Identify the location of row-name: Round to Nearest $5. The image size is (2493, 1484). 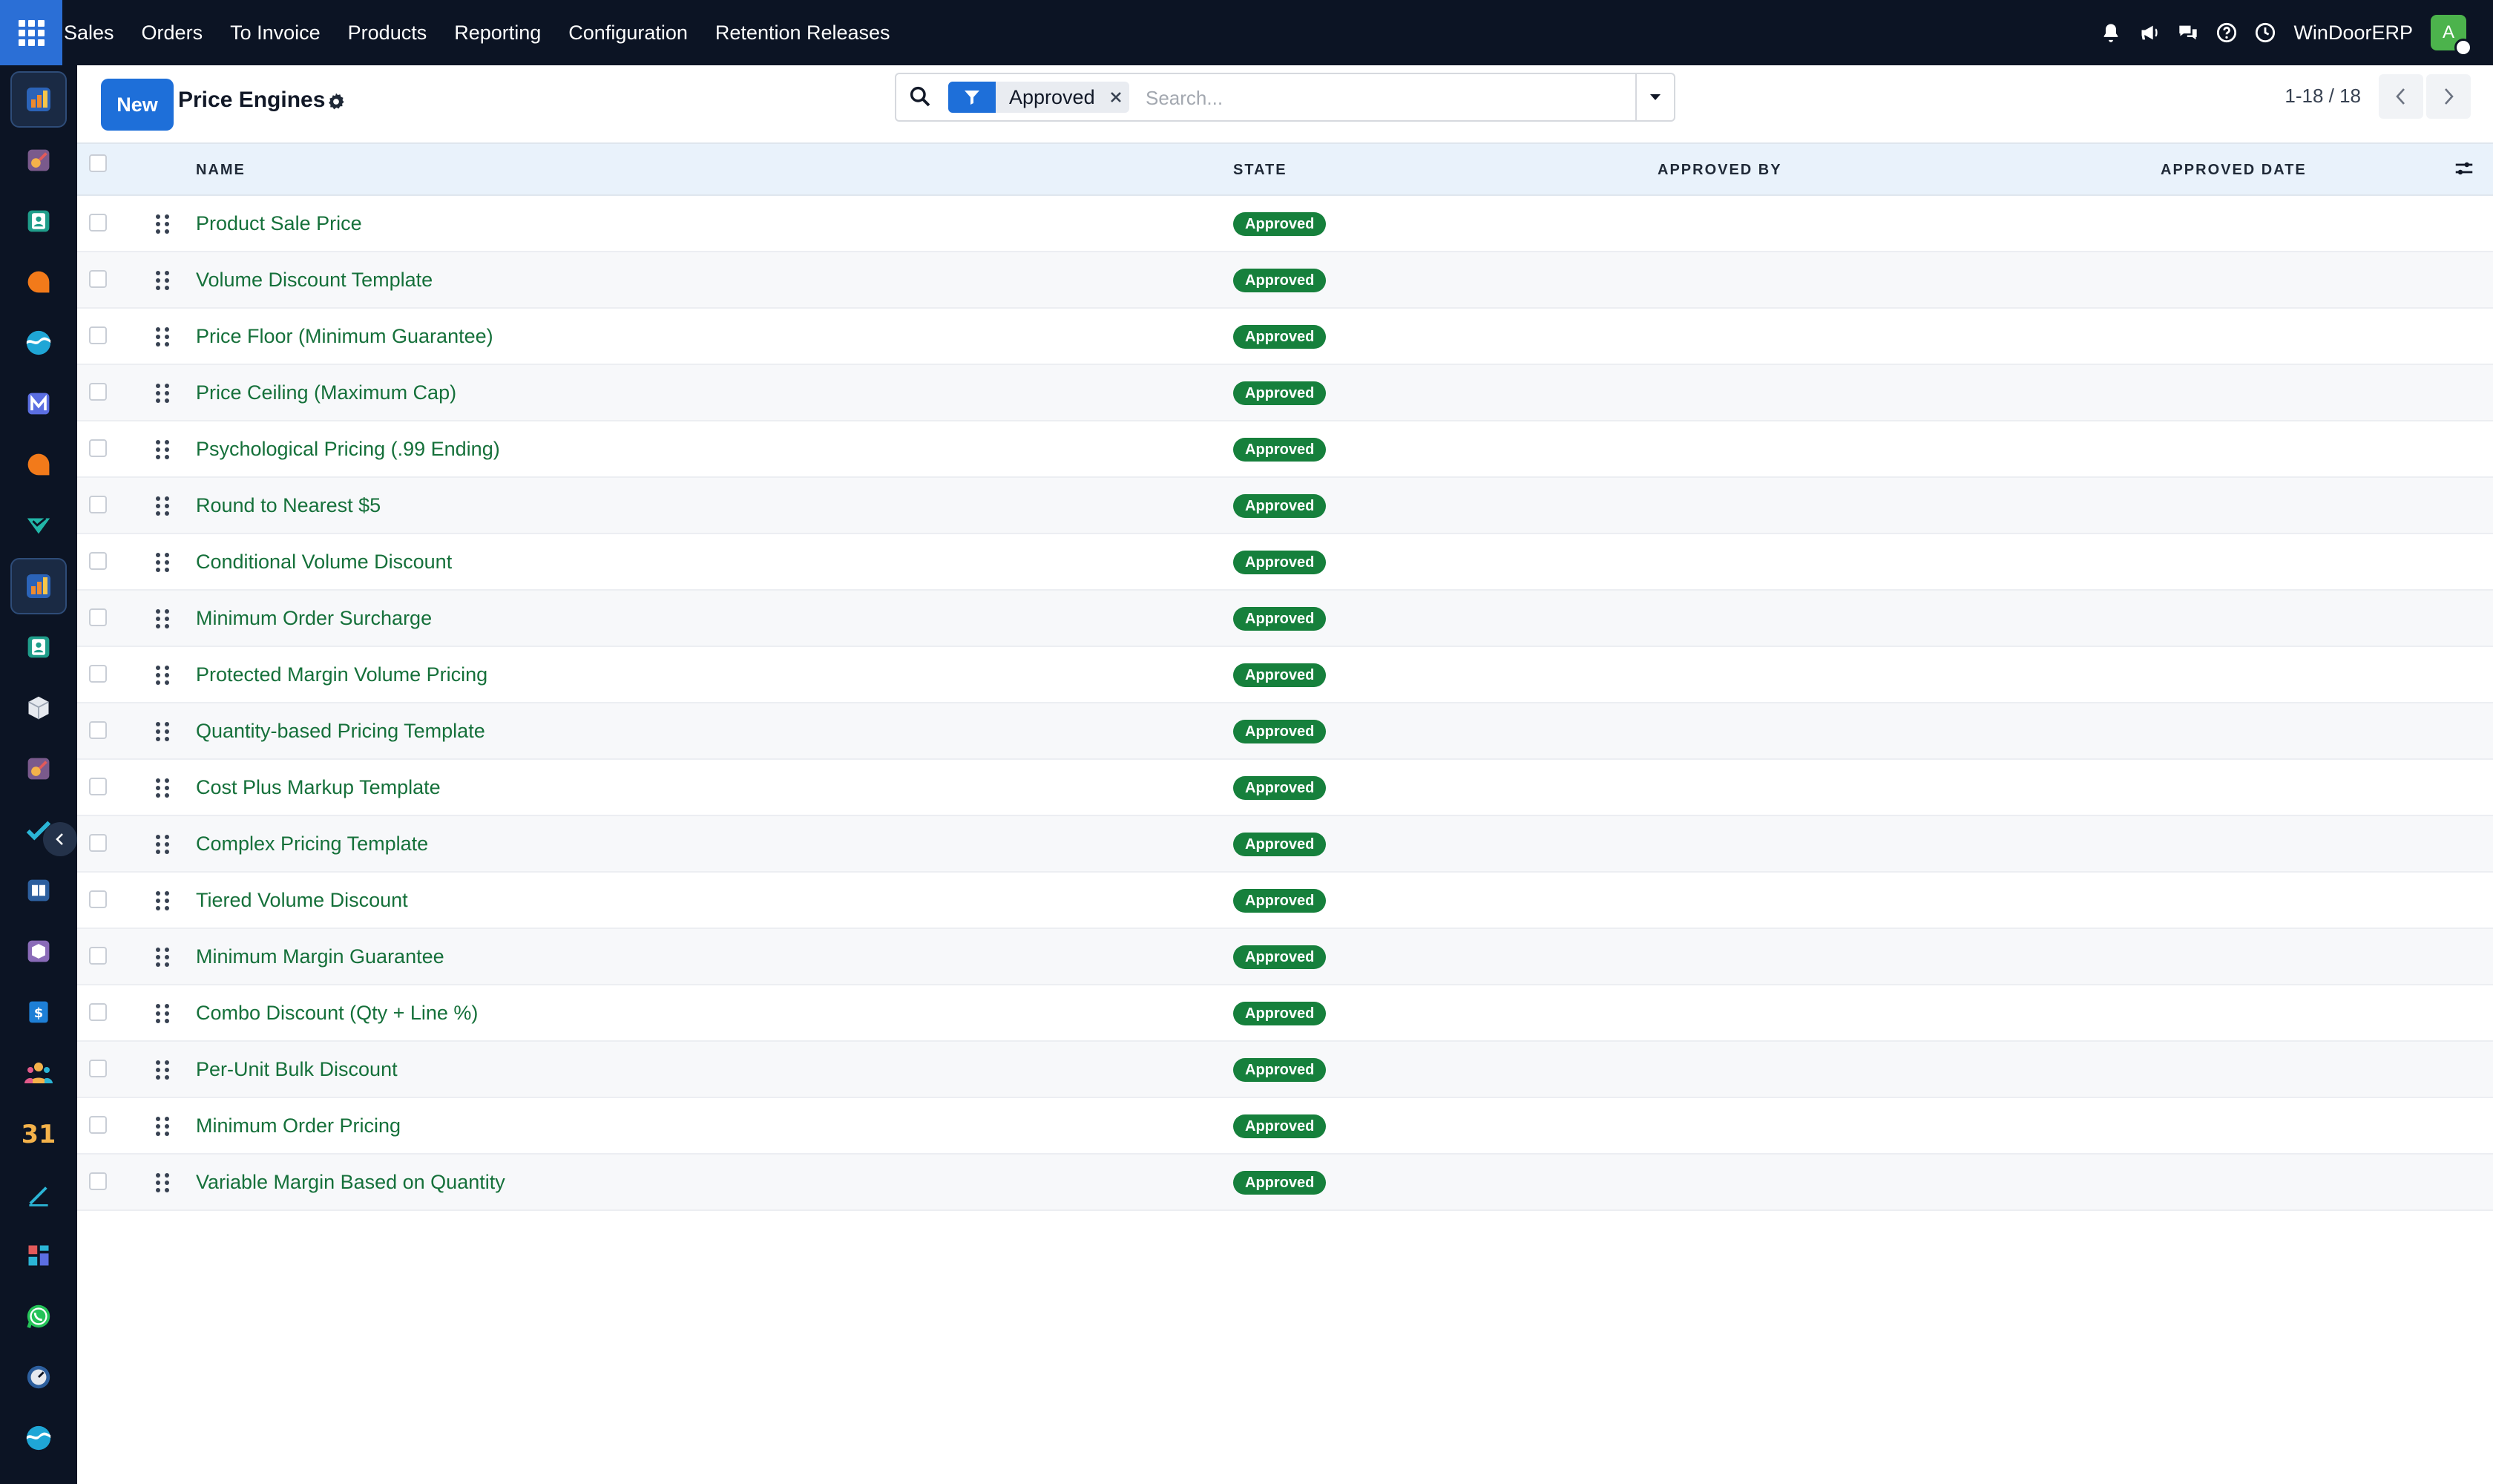
(288, 505).